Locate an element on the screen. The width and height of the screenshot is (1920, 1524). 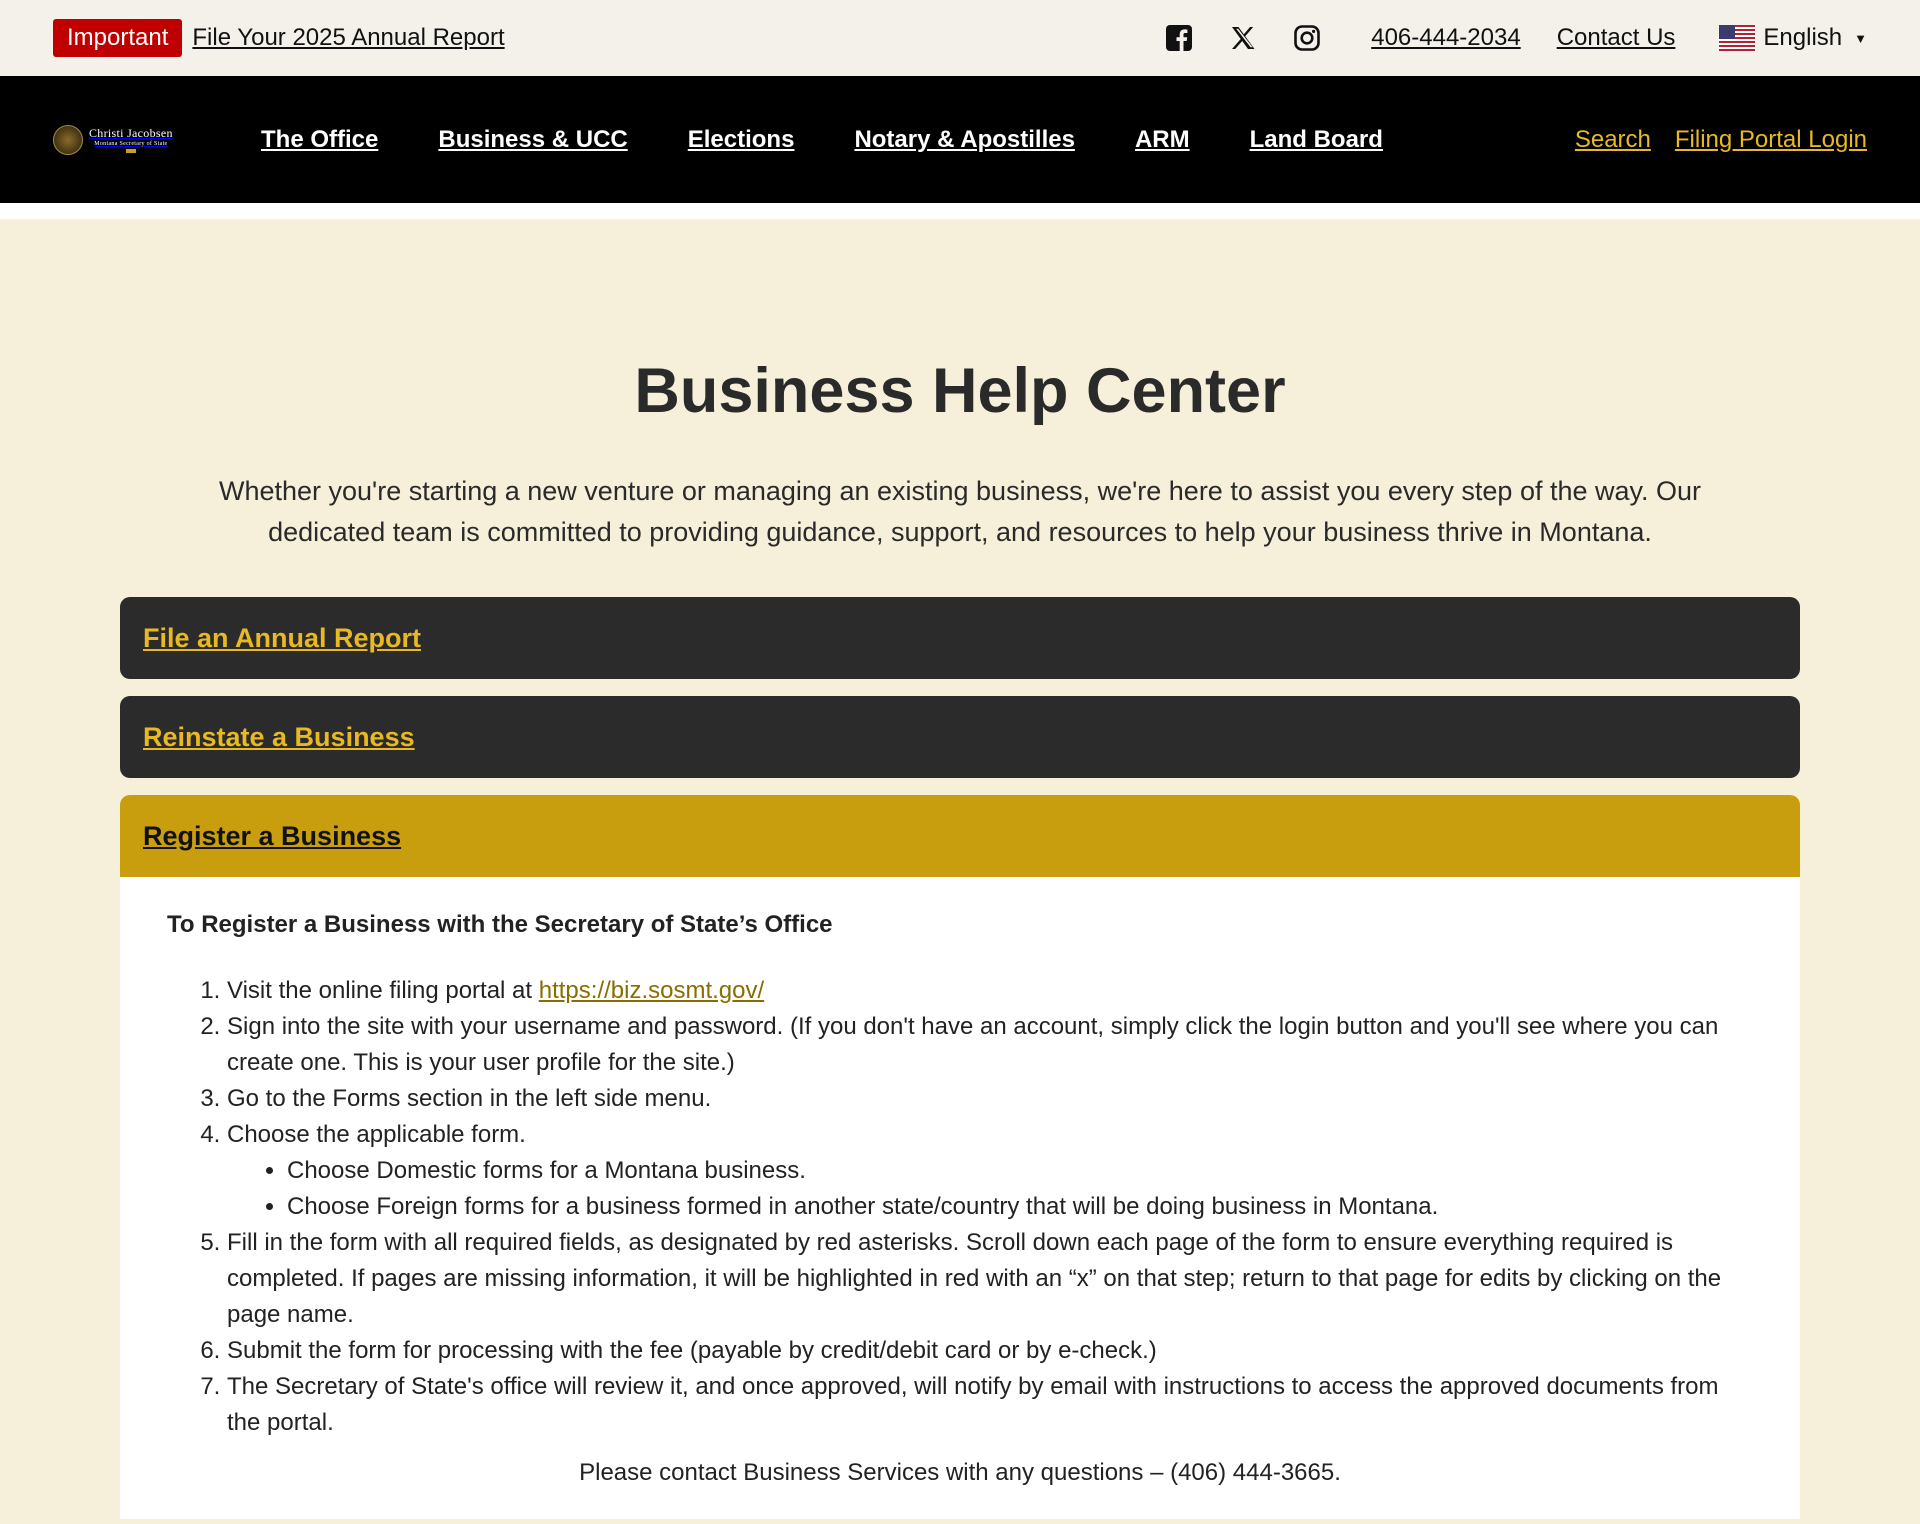
annual-report-toggle: File an Annual Report is located at coordinates (282, 638).